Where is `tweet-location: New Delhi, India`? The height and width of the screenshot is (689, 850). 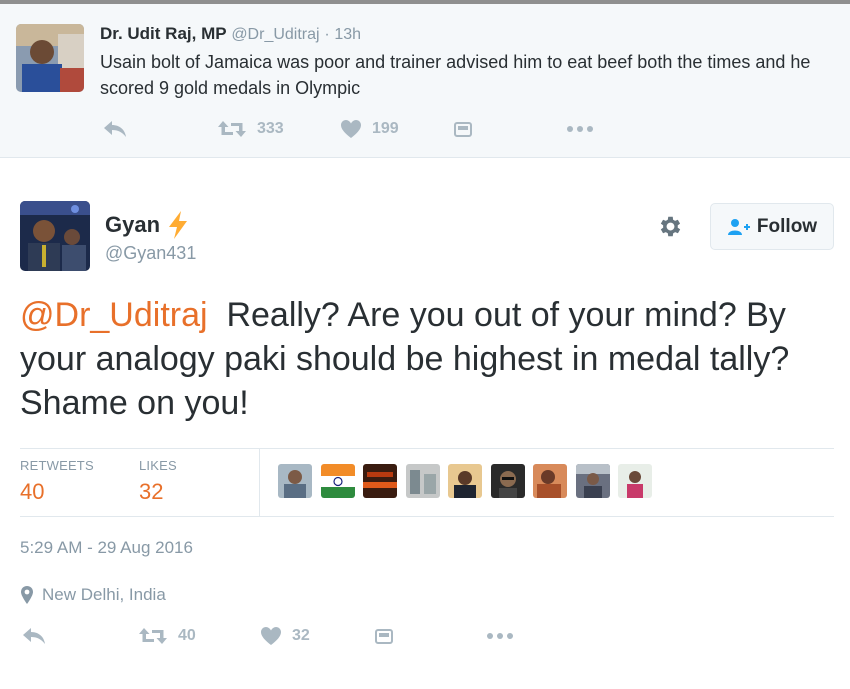 tweet-location: New Delhi, India is located at coordinates (93, 595).